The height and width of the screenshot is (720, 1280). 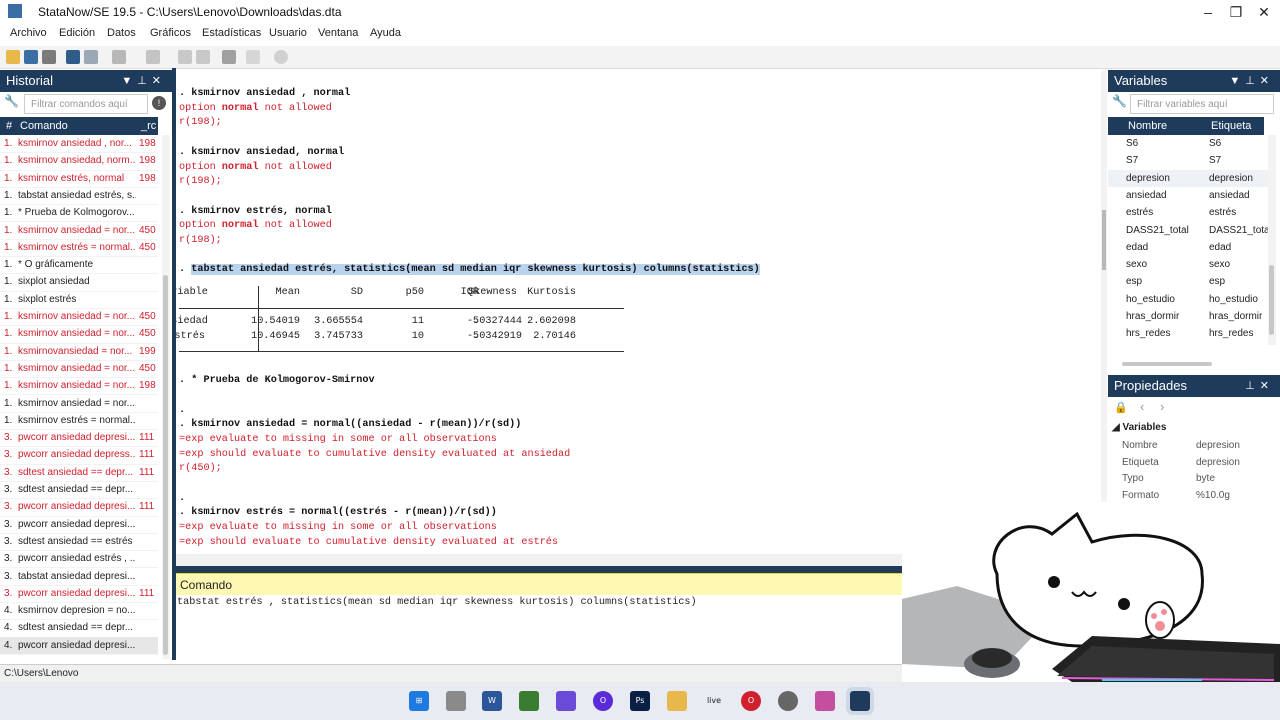 What do you see at coordinates (1236, 12) in the screenshot?
I see `restore-button: ❐` at bounding box center [1236, 12].